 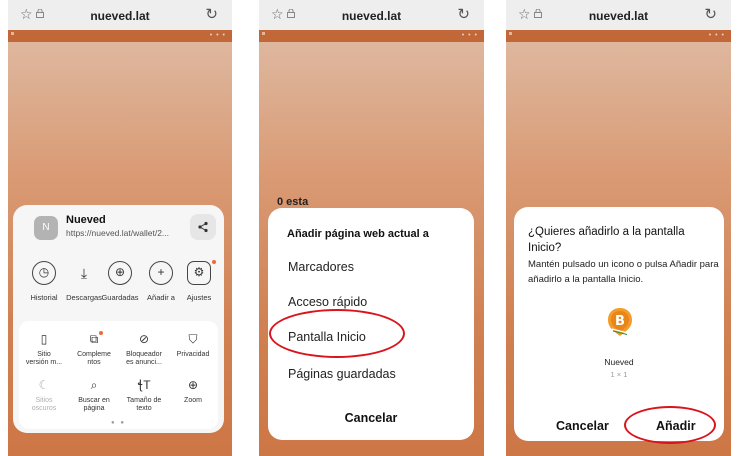 I want to click on zoom-button: ⊕ Zoom, so click(x=193, y=391).